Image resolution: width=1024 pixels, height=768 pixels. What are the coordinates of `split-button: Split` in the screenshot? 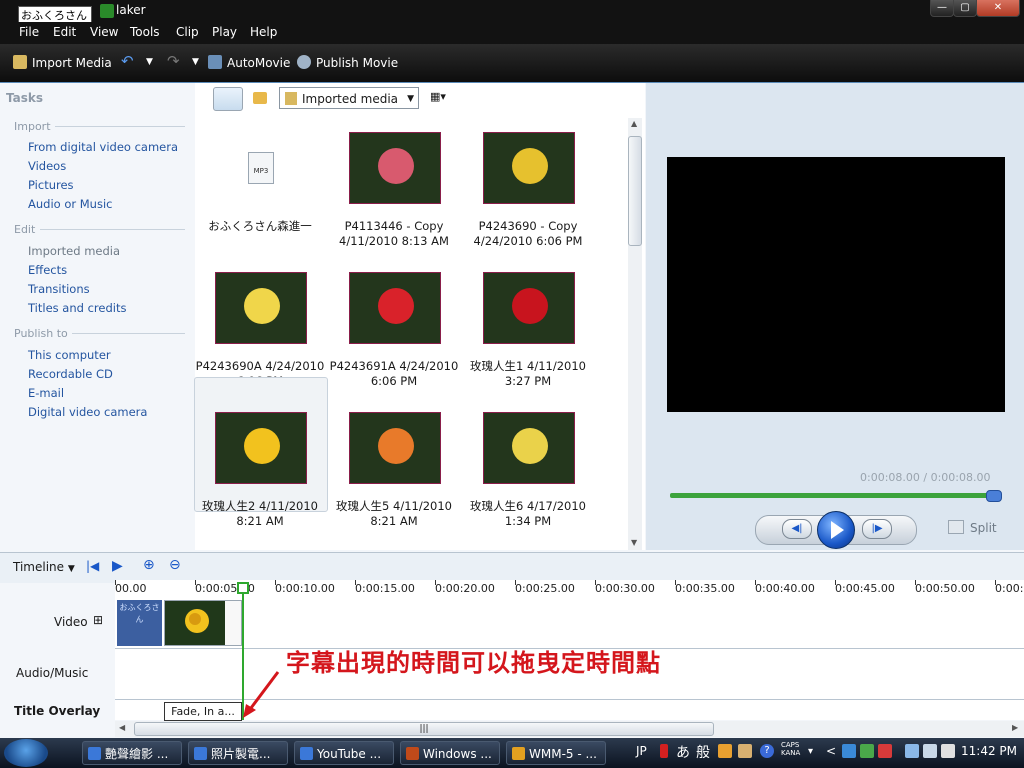 It's located at (972, 527).